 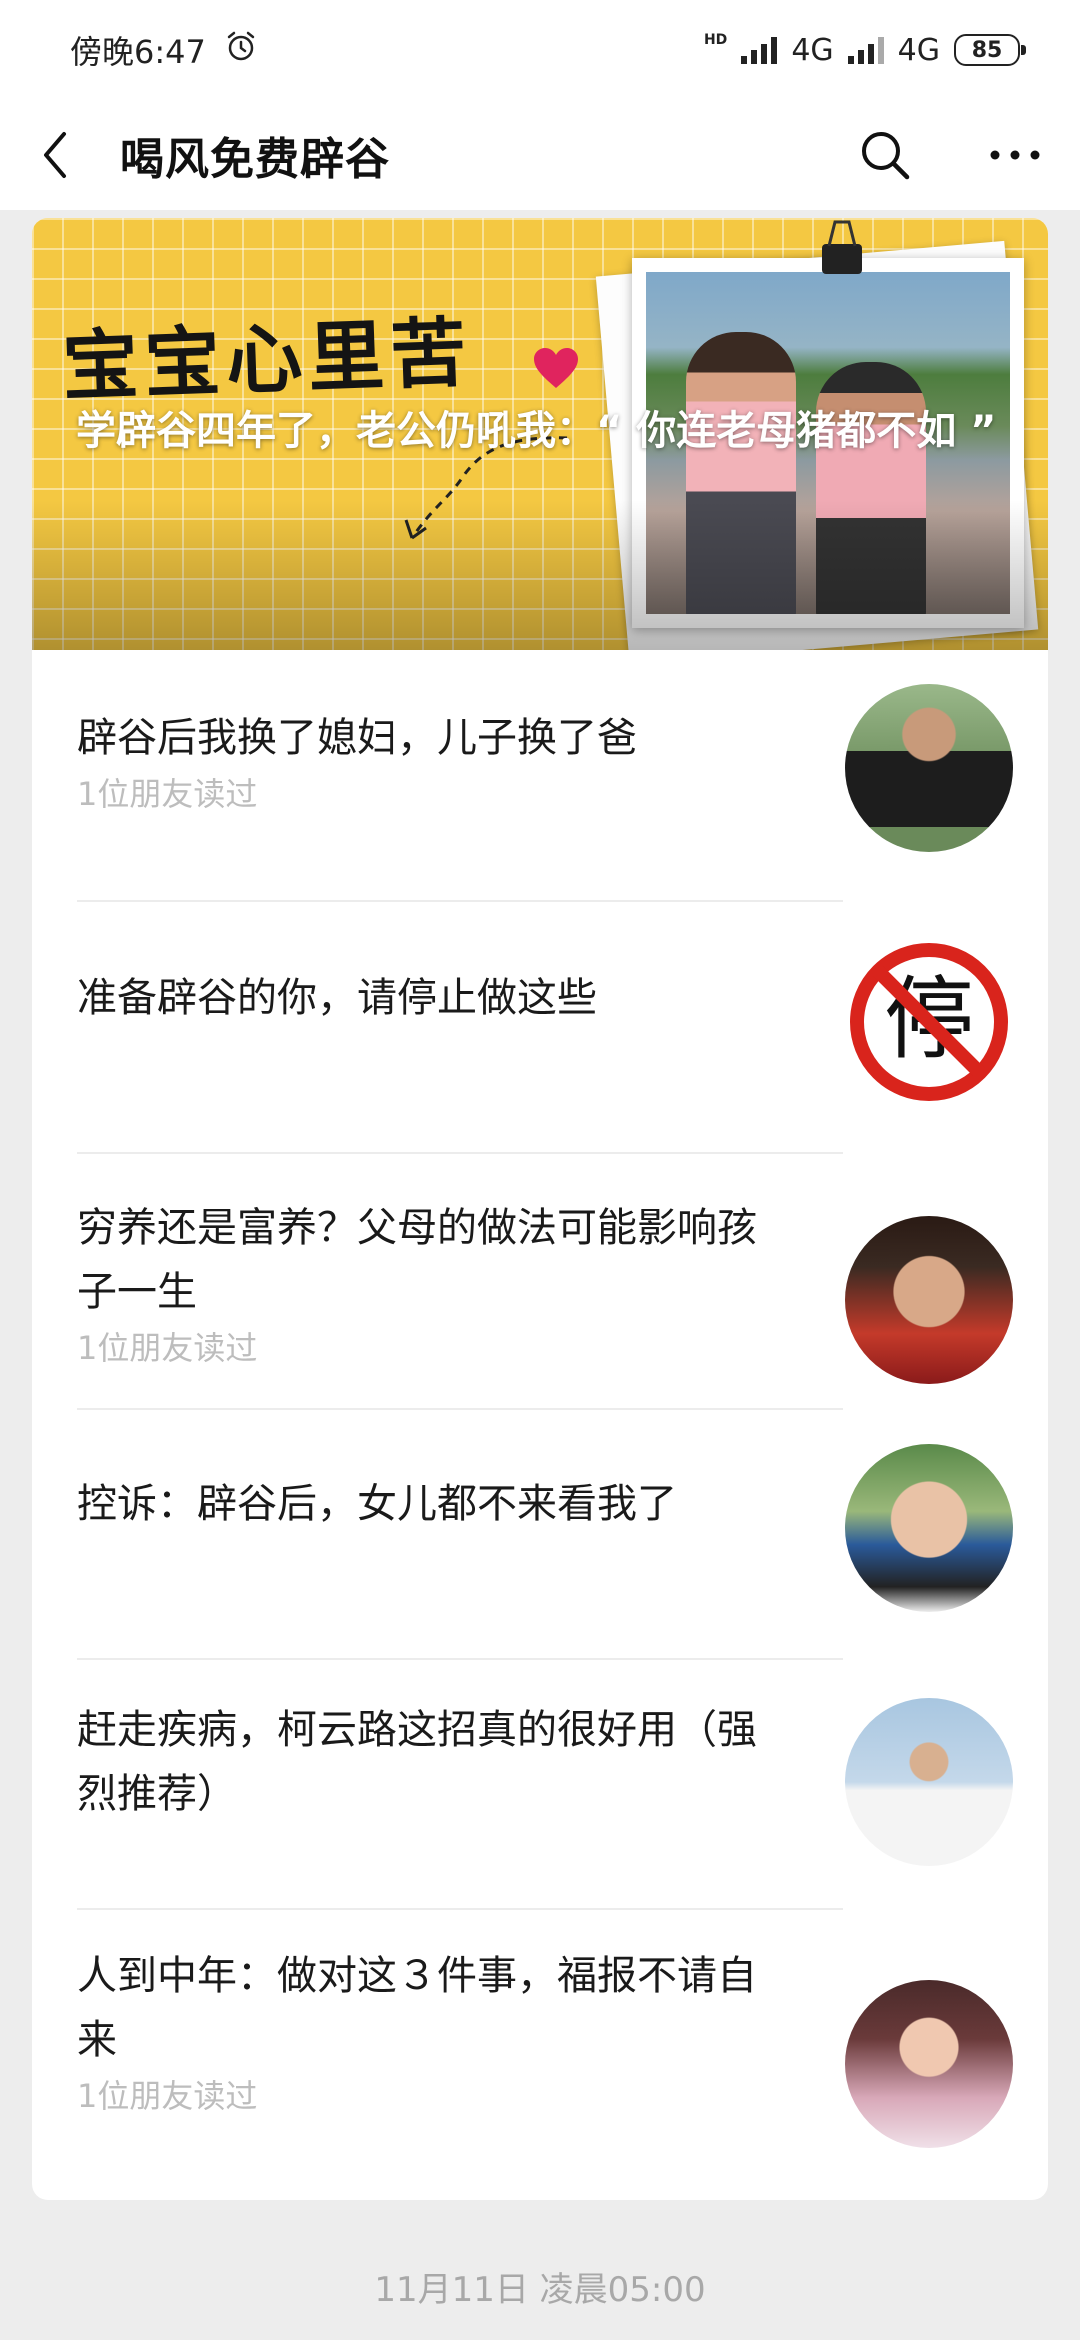 I want to click on battery-level: 85, so click(x=987, y=50).